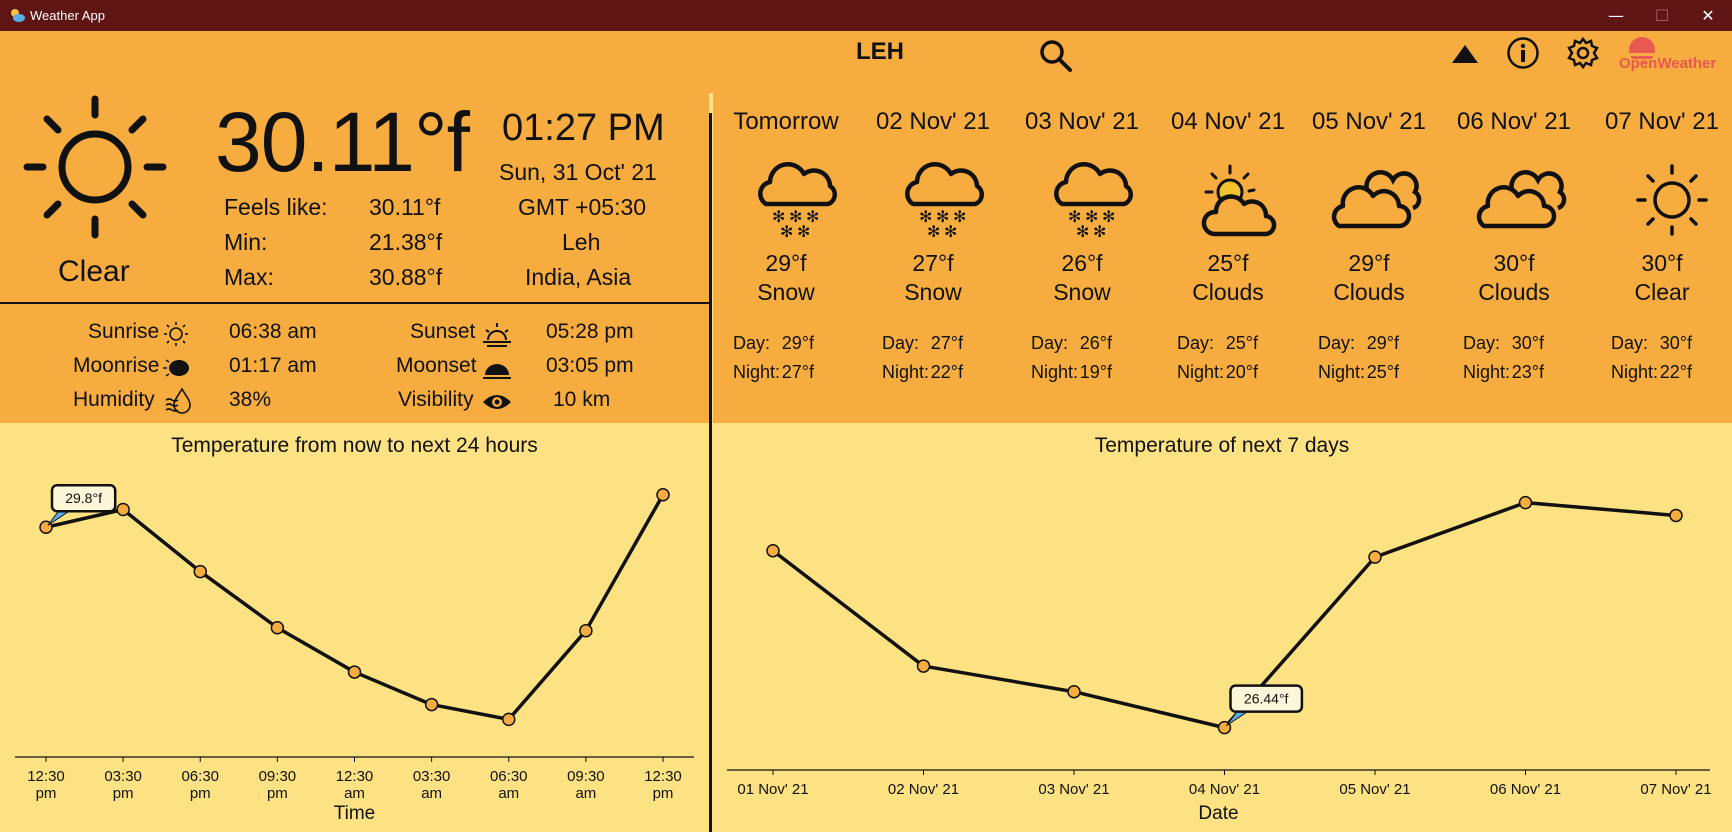 This screenshot has width=1732, height=832. I want to click on gear-icon, so click(1583, 53).